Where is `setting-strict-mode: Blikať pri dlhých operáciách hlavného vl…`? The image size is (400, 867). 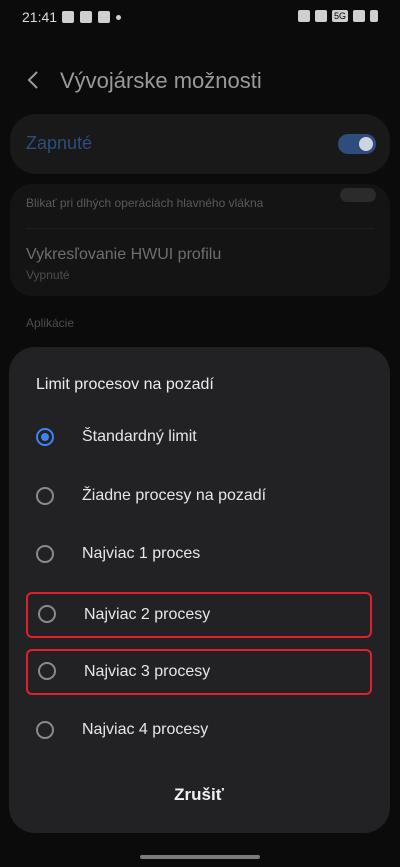
setting-strict-mode: Blikať pri dlhých operáciách hlavného vl… is located at coordinates (145, 203).